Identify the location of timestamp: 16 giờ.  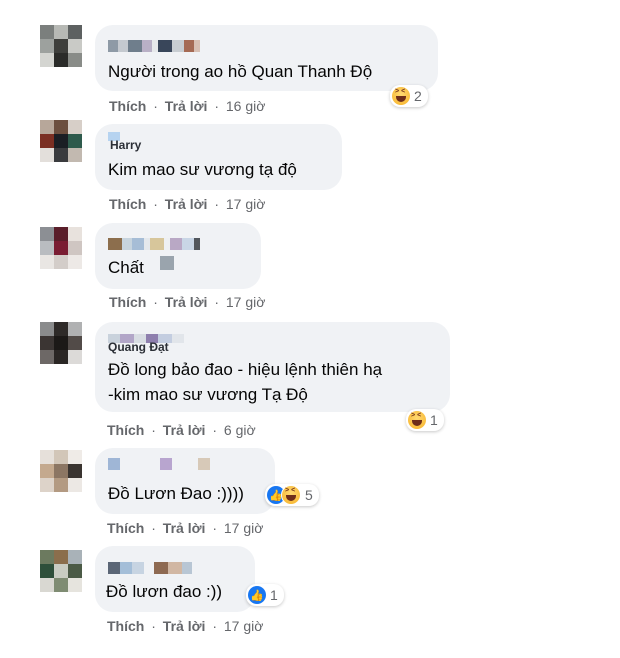
(246, 106).